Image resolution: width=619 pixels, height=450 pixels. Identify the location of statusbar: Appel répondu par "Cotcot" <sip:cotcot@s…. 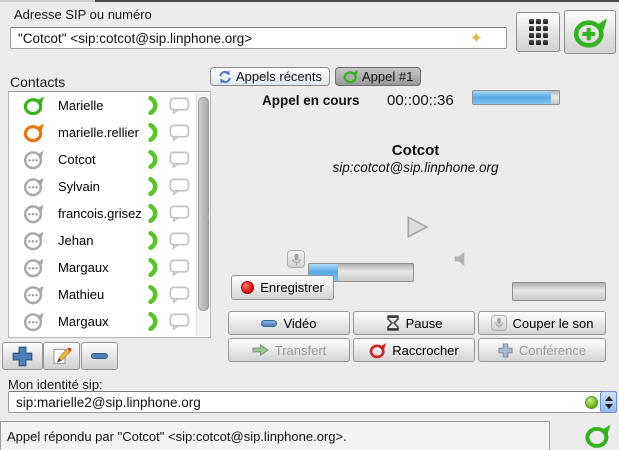
(275, 435).